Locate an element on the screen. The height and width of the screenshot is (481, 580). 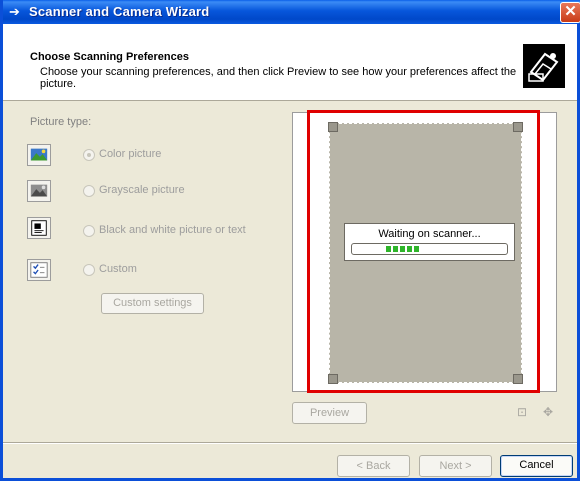
footer-separator is located at coordinates (290, 443).